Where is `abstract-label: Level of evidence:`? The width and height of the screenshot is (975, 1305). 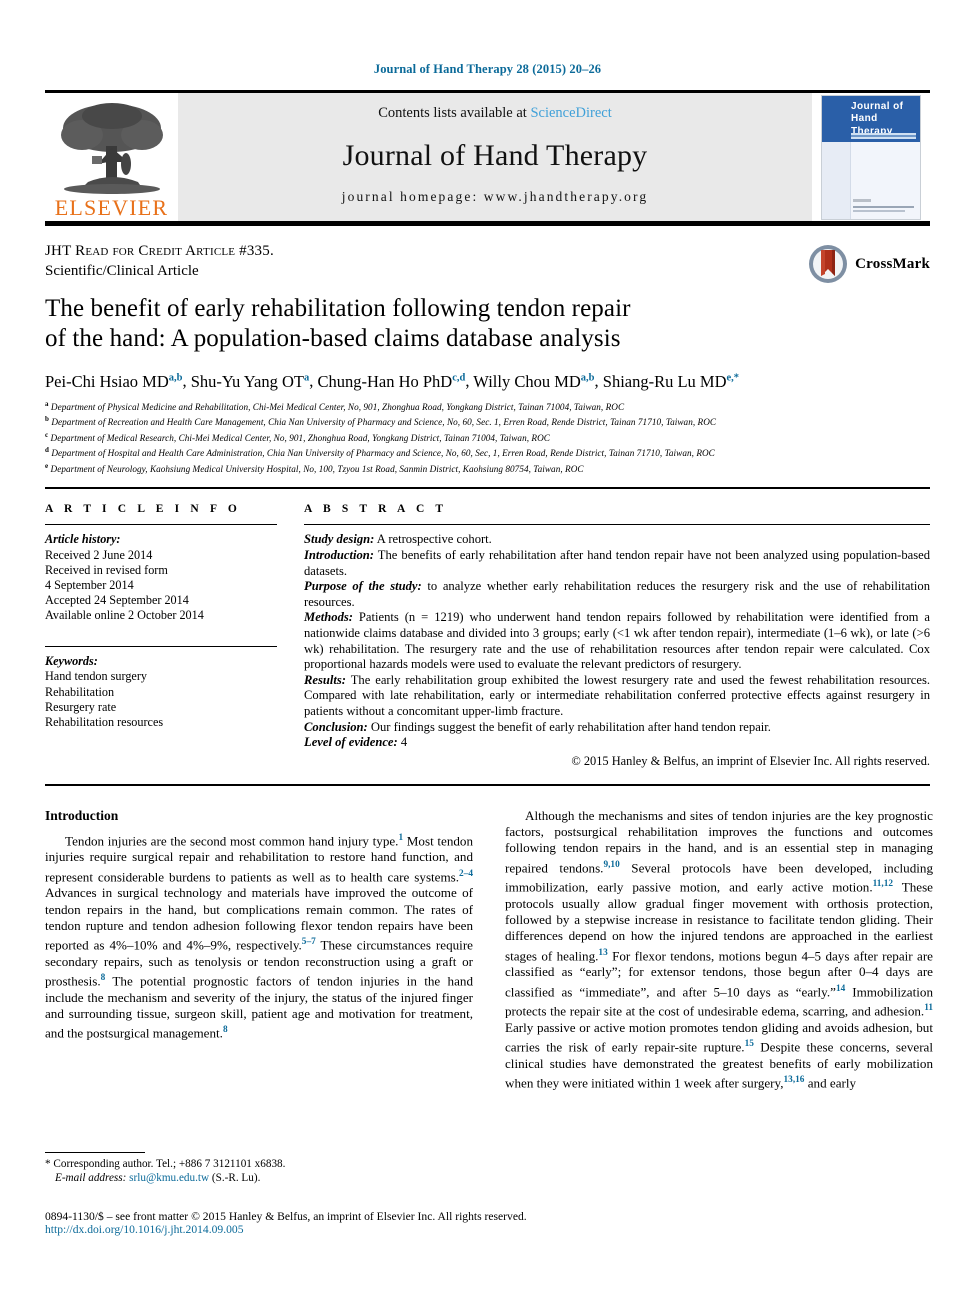 abstract-label: Level of evidence: is located at coordinates (351, 742).